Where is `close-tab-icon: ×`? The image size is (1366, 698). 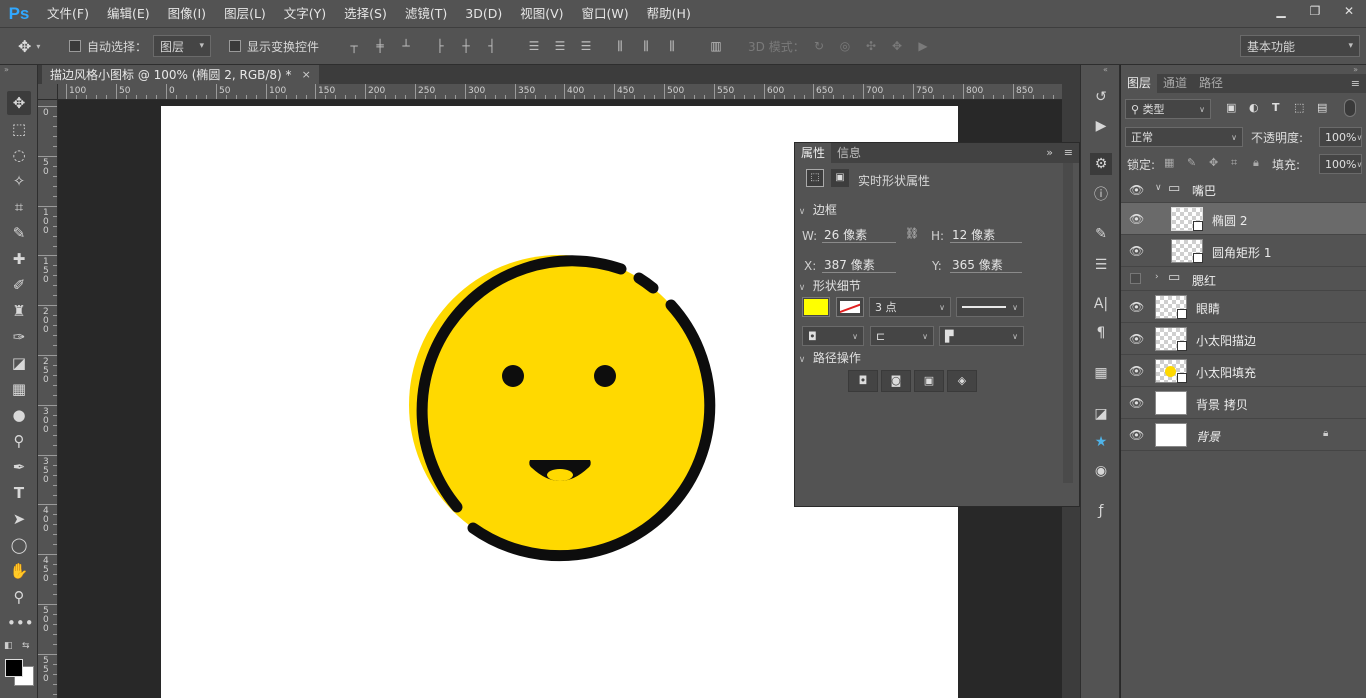
close-tab-icon: × is located at coordinates (306, 74).